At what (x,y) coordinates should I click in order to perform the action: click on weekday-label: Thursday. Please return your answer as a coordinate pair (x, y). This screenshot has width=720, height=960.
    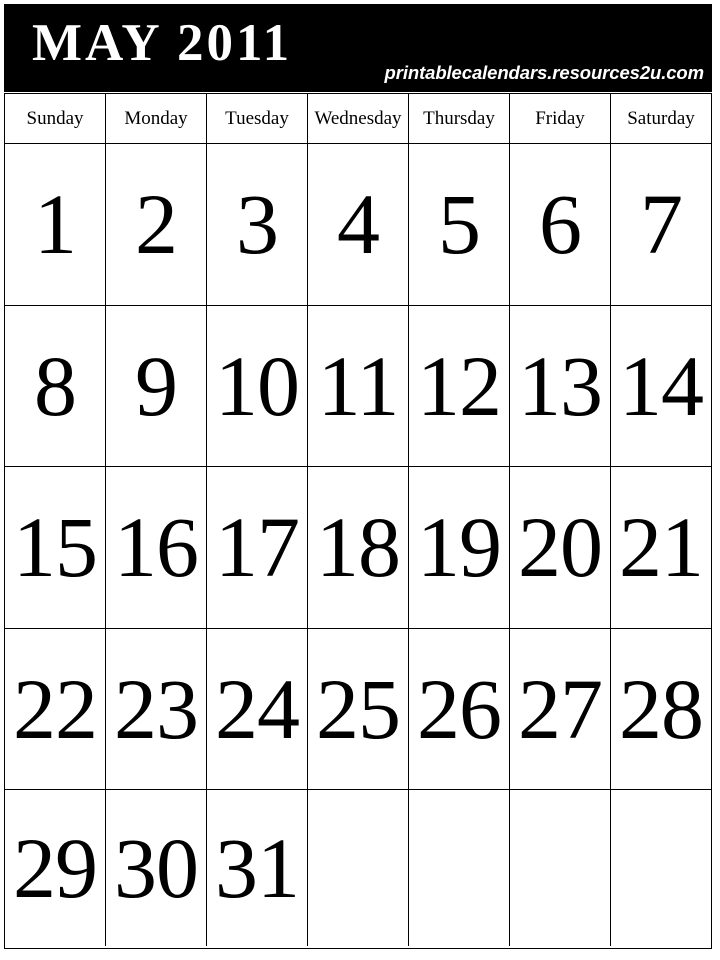
    Looking at the image, I should click on (459, 118).